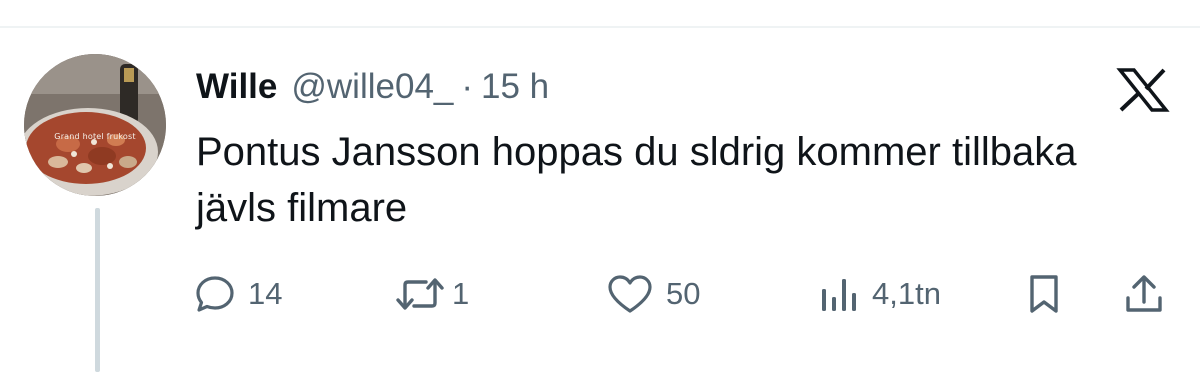 The image size is (1200, 372). I want to click on views-button: 4,1tn, so click(879, 294).